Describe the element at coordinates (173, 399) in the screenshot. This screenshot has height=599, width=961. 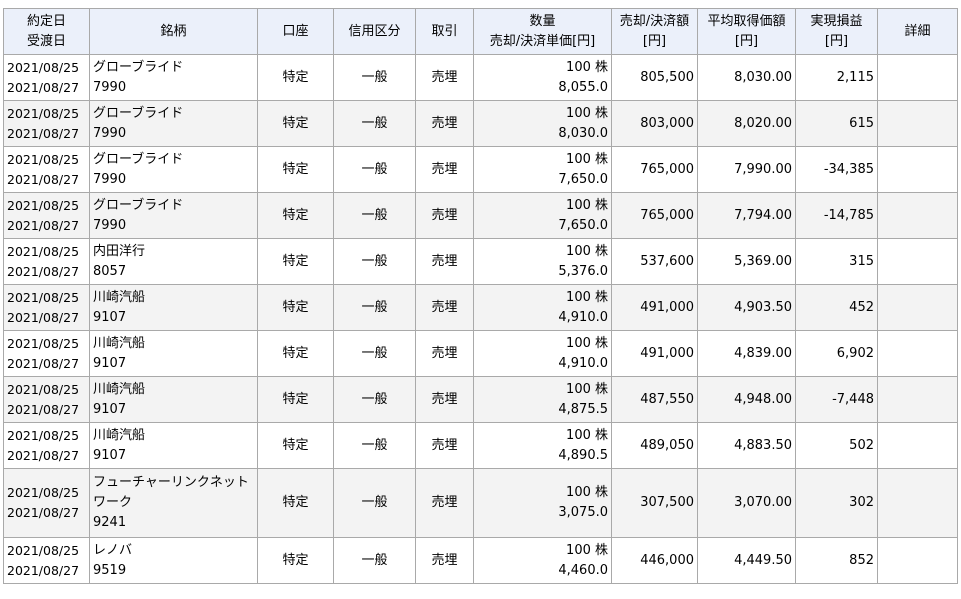
I see `stock-cell: 川崎汽船 9107` at that location.